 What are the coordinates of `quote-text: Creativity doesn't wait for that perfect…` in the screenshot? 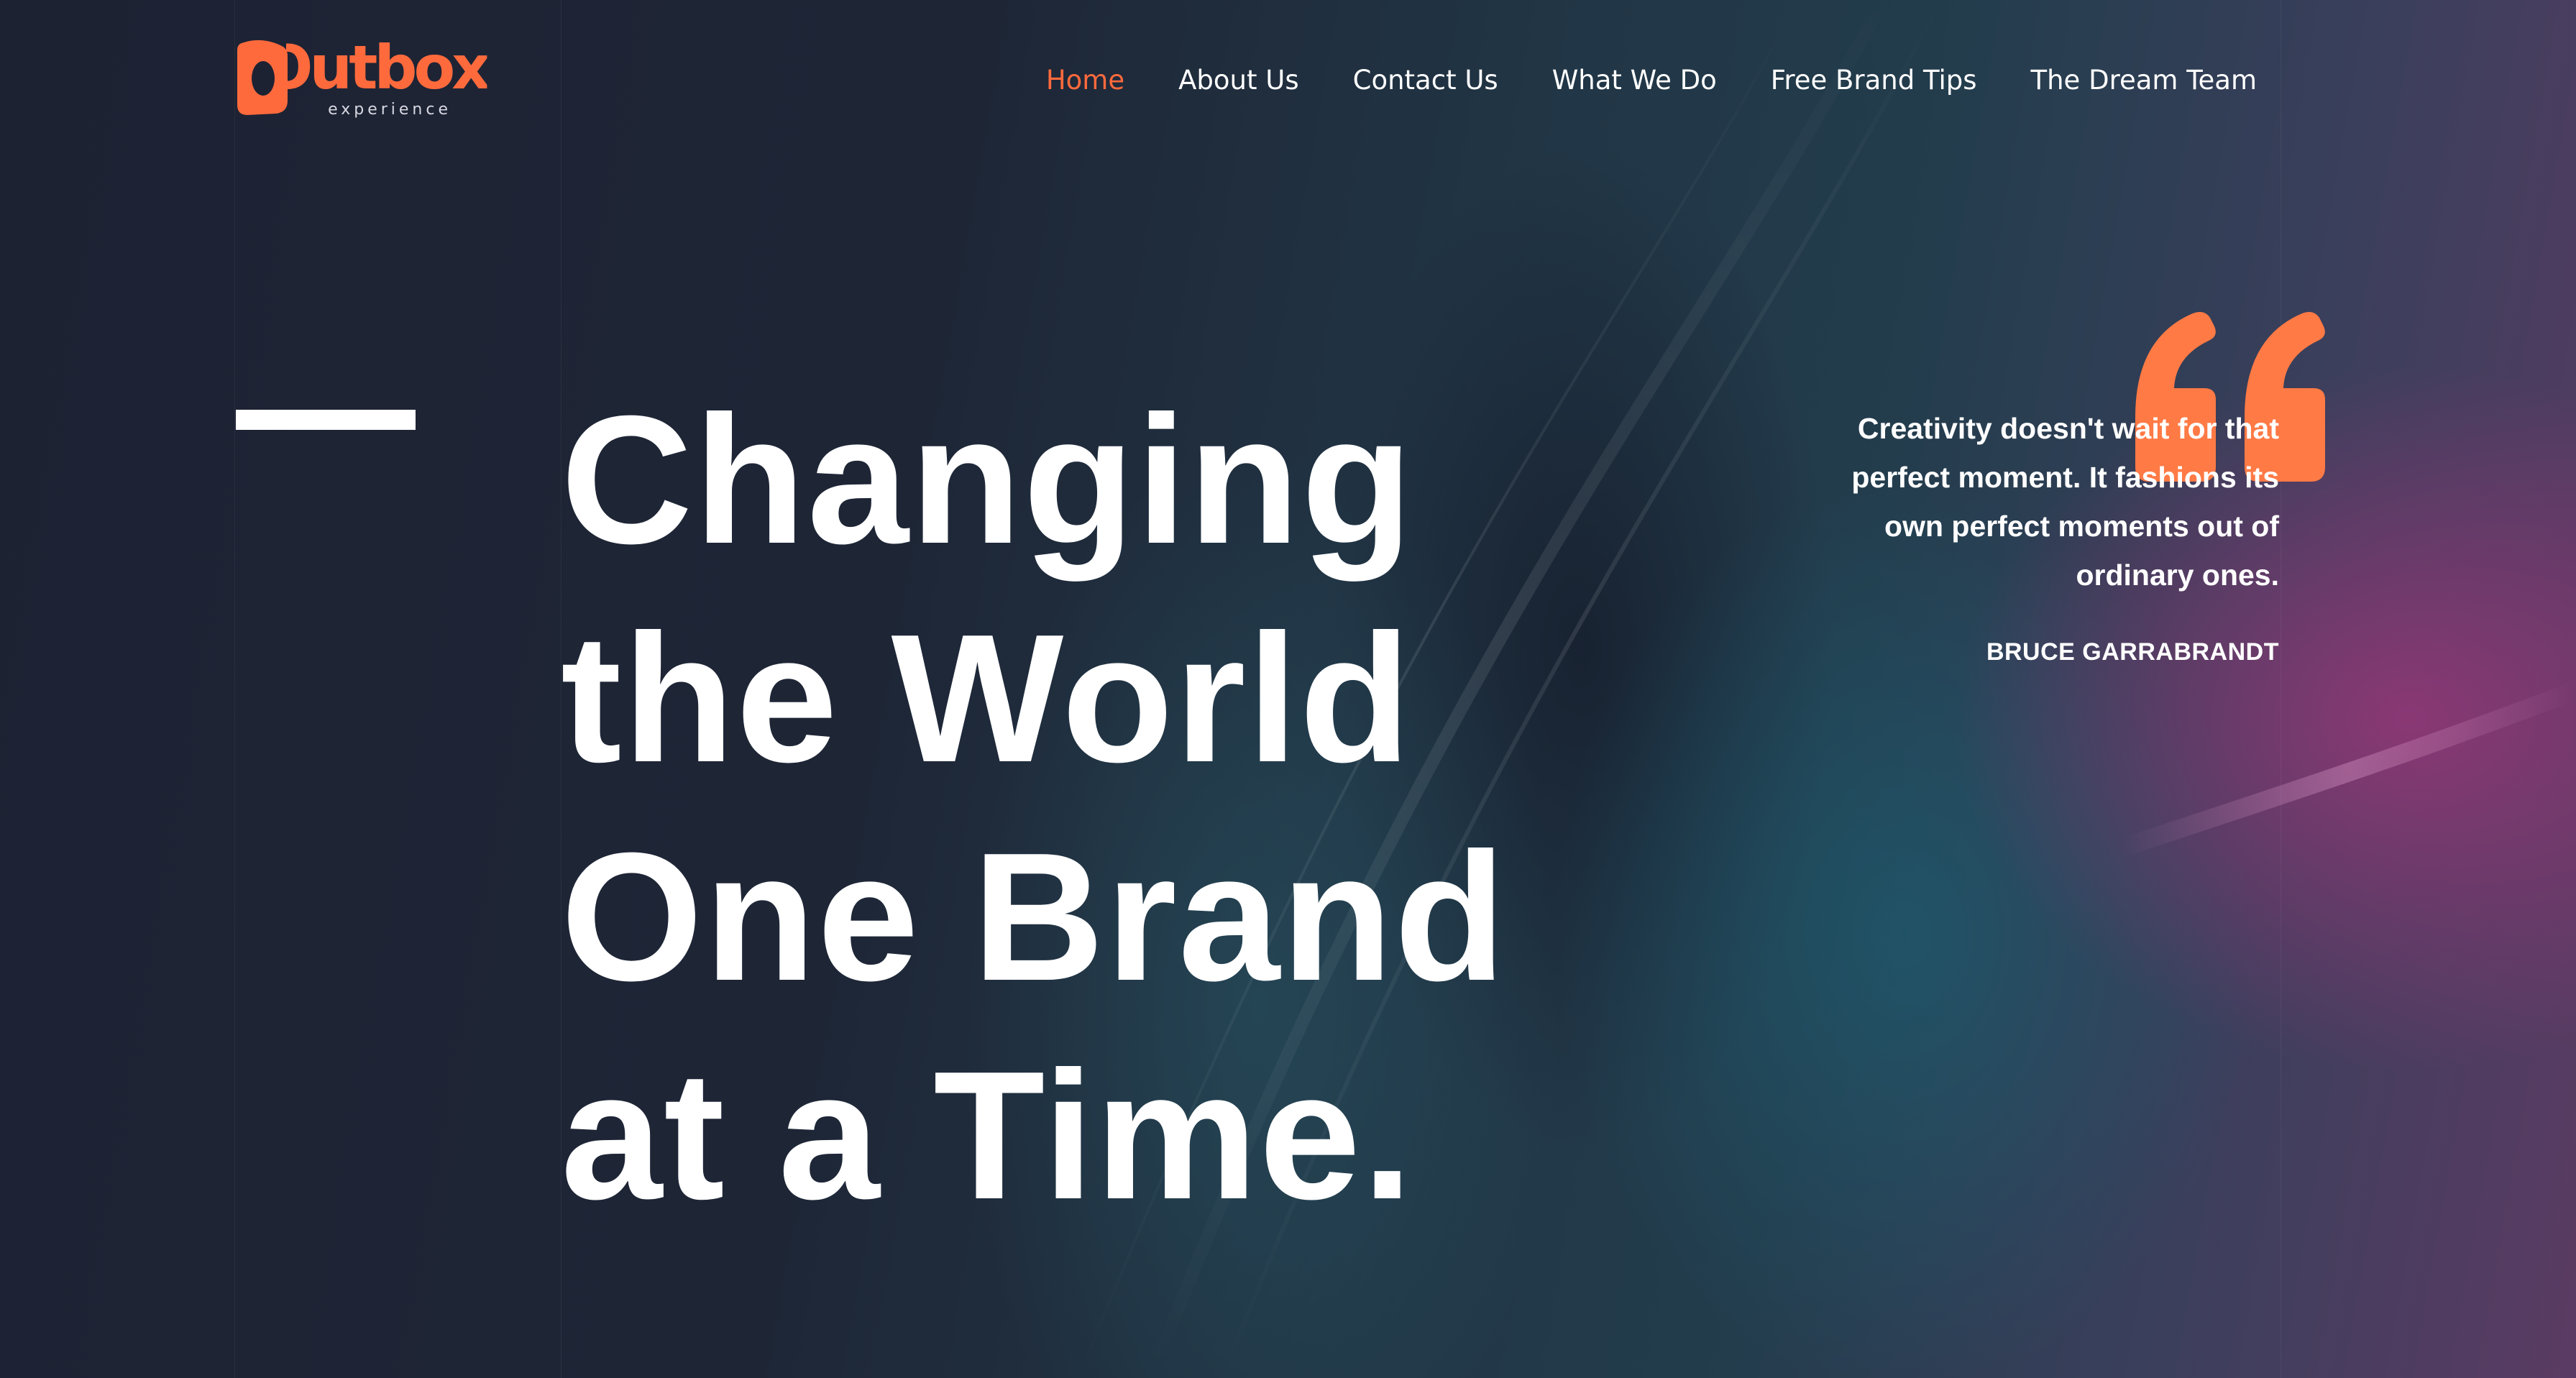 It's located at (2065, 502).